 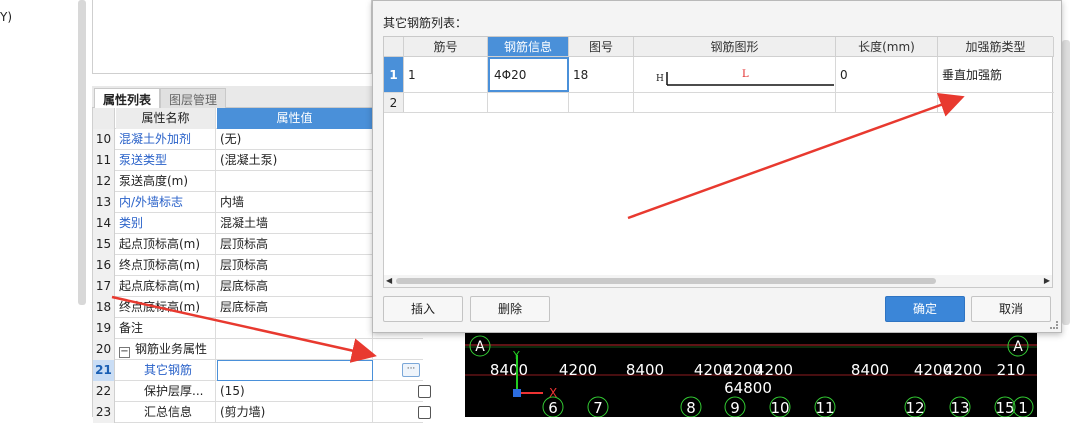 I want to click on cell-rebar-shape, so click(x=735, y=102).